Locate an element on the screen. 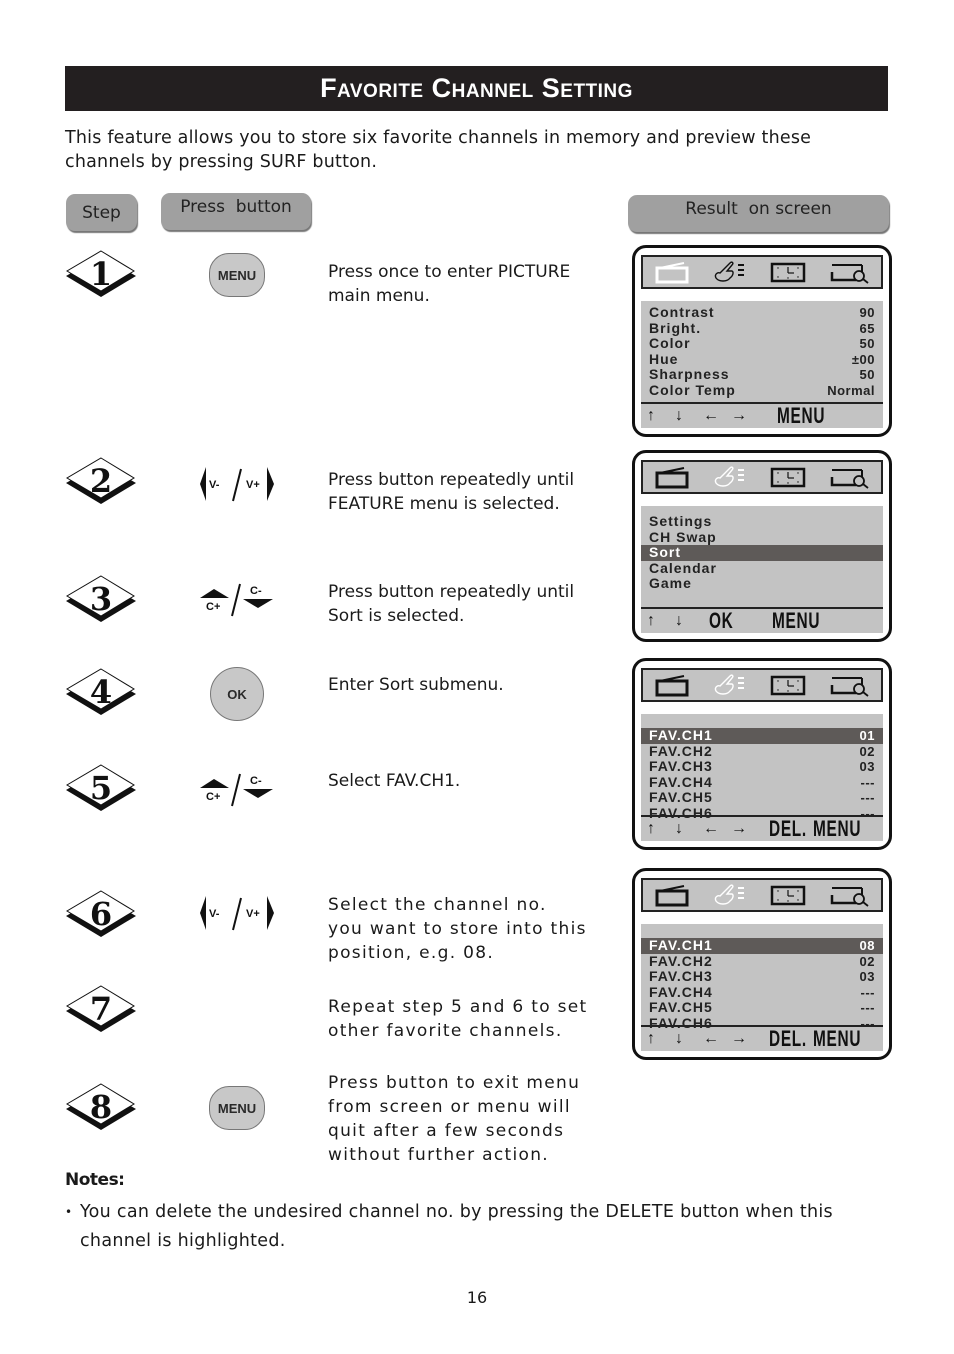  osd-menu-item: Contrast 90 is located at coordinates (762, 312).